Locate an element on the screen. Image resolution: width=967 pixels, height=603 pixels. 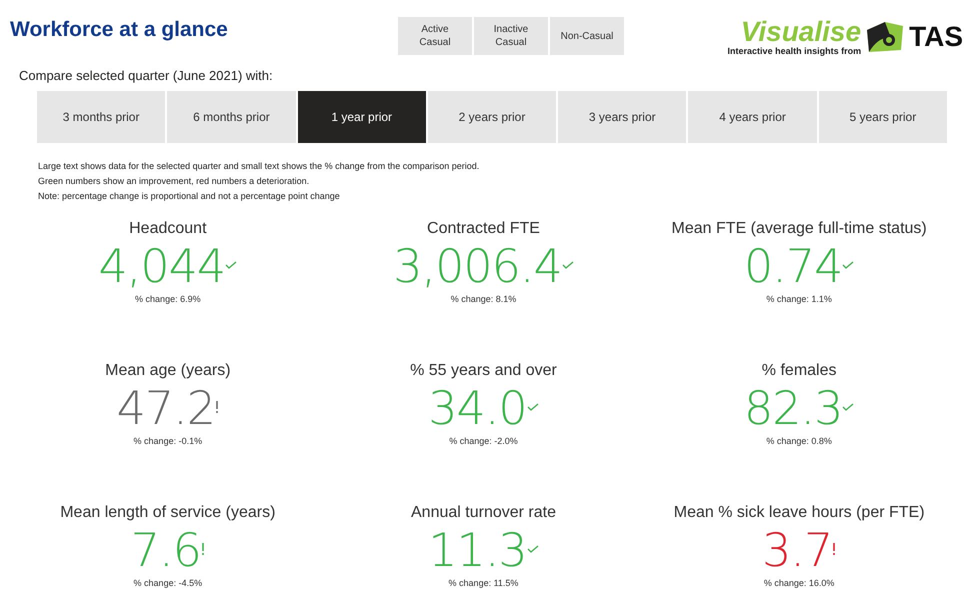
note-text: Large text shows data for the selected quarter and small text shows the % change from the comparison period. is located at coordinates (259, 166).